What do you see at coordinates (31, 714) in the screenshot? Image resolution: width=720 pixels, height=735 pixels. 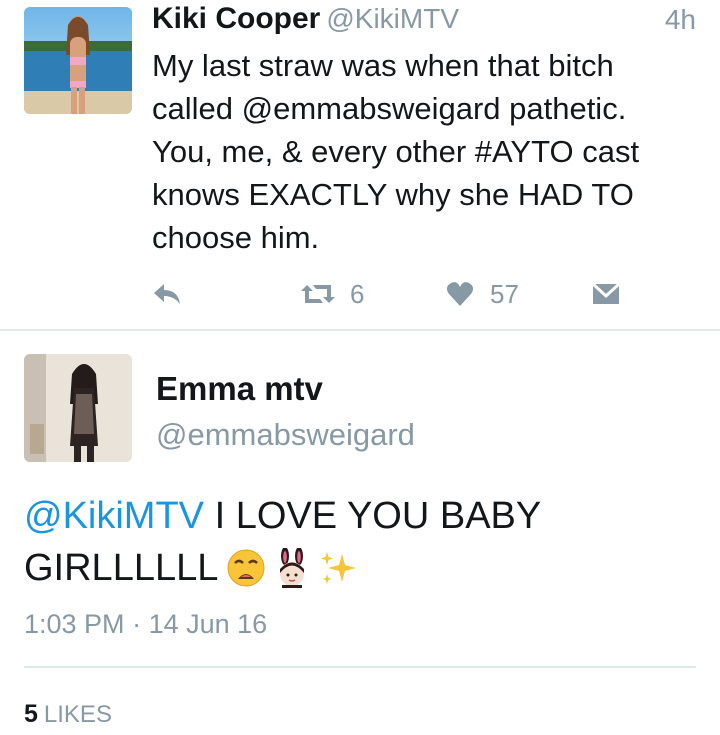 I see `likes-count: 5` at bounding box center [31, 714].